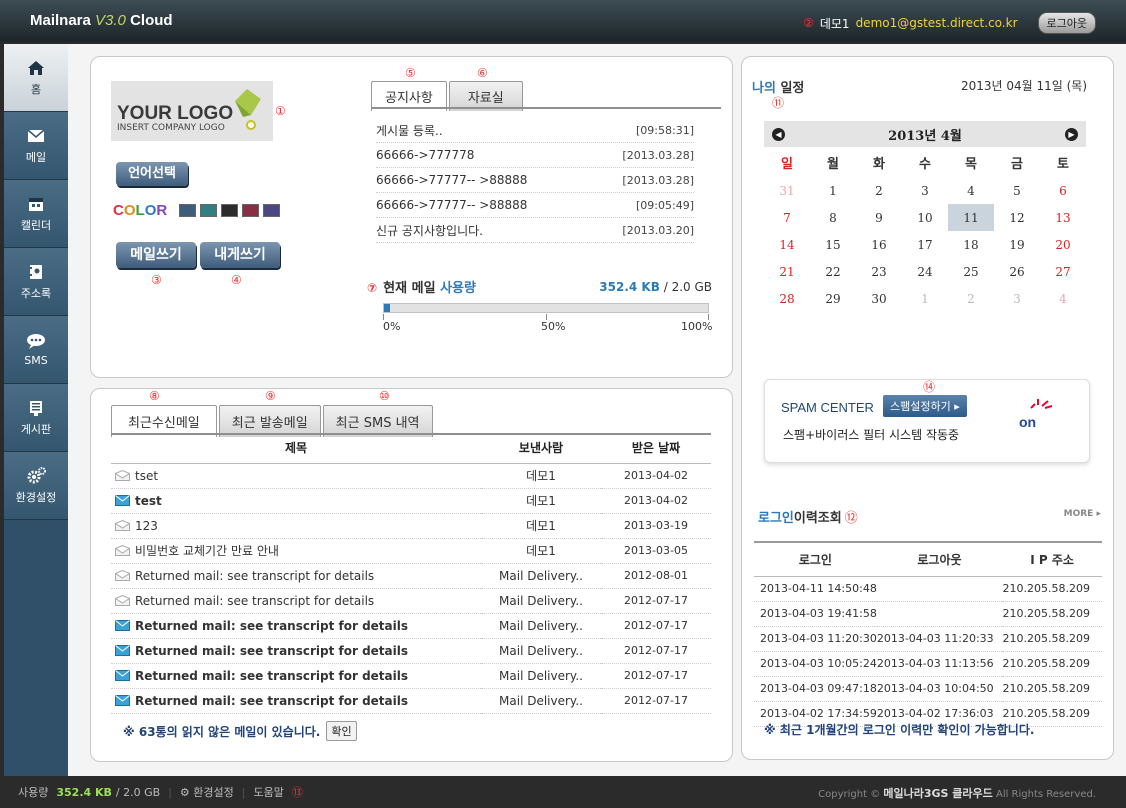 The width and height of the screenshot is (1126, 808). What do you see at coordinates (296, 526) in the screenshot?
I see `mail-subject: 123` at bounding box center [296, 526].